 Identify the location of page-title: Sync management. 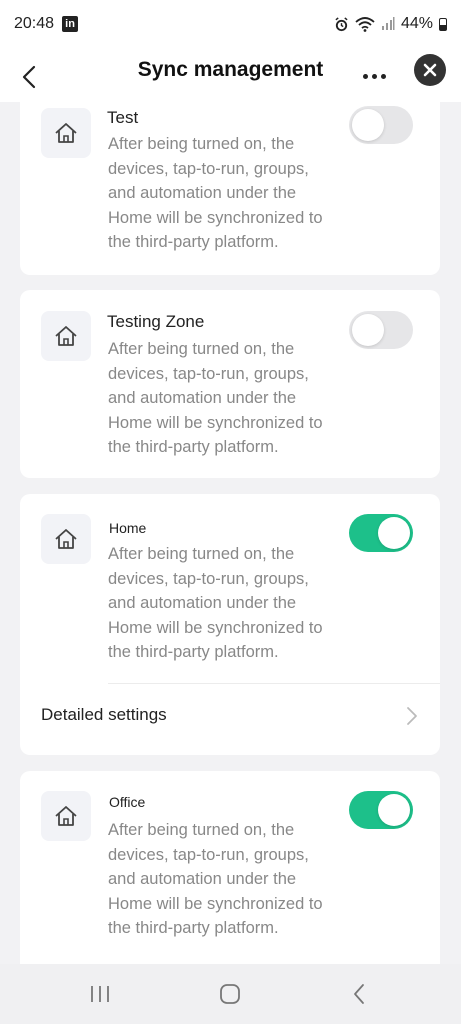
(230, 69).